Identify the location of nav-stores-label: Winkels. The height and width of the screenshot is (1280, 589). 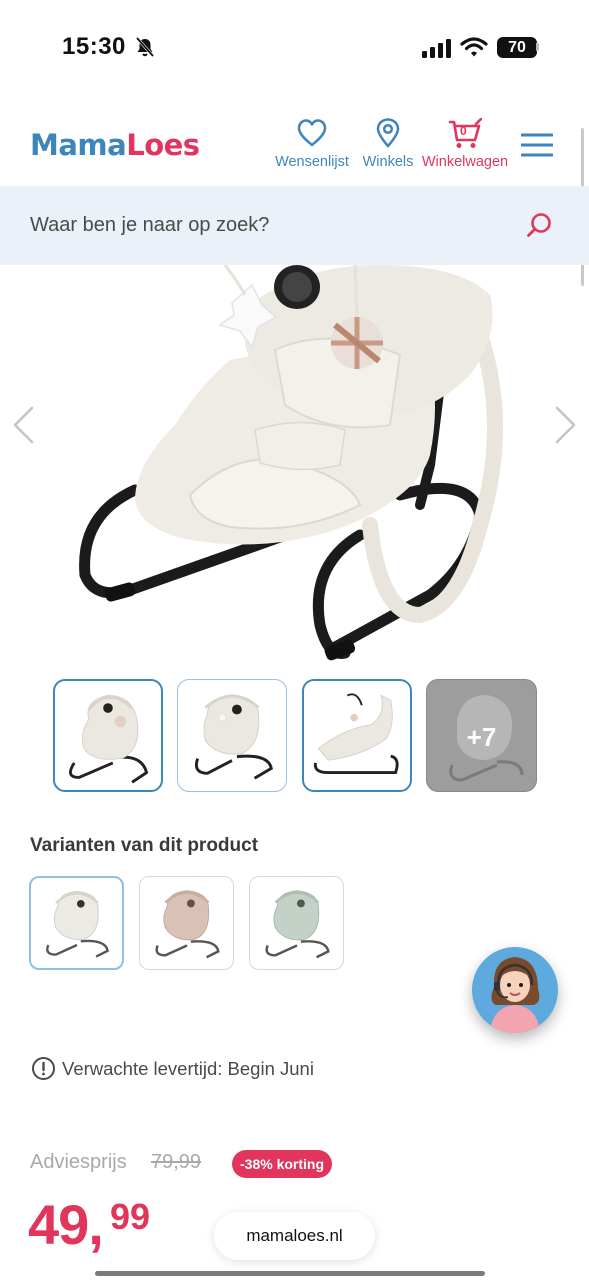
(388, 162).